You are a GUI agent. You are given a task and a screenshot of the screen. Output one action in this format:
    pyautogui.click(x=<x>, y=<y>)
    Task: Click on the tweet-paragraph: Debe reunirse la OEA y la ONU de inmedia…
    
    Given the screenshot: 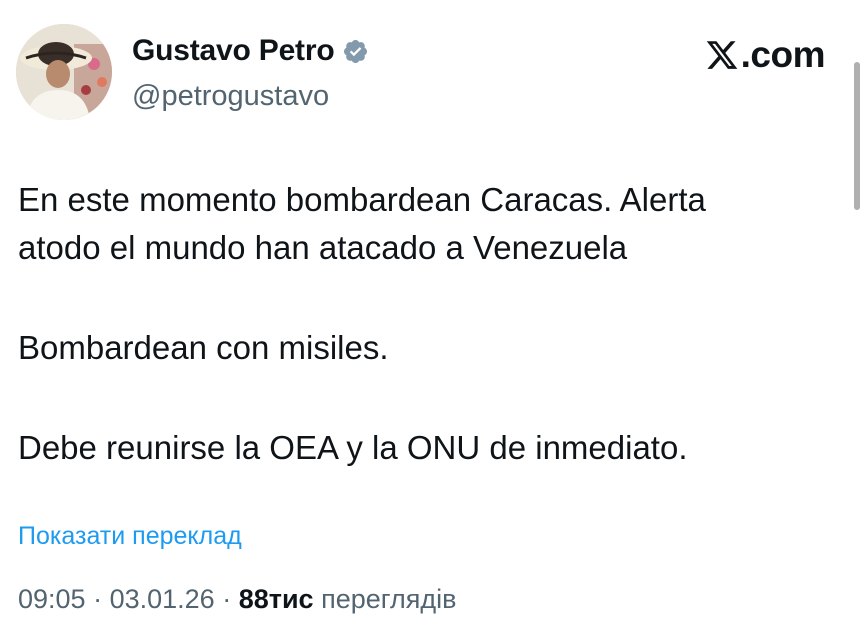 What is the action you would take?
    pyautogui.click(x=353, y=447)
    